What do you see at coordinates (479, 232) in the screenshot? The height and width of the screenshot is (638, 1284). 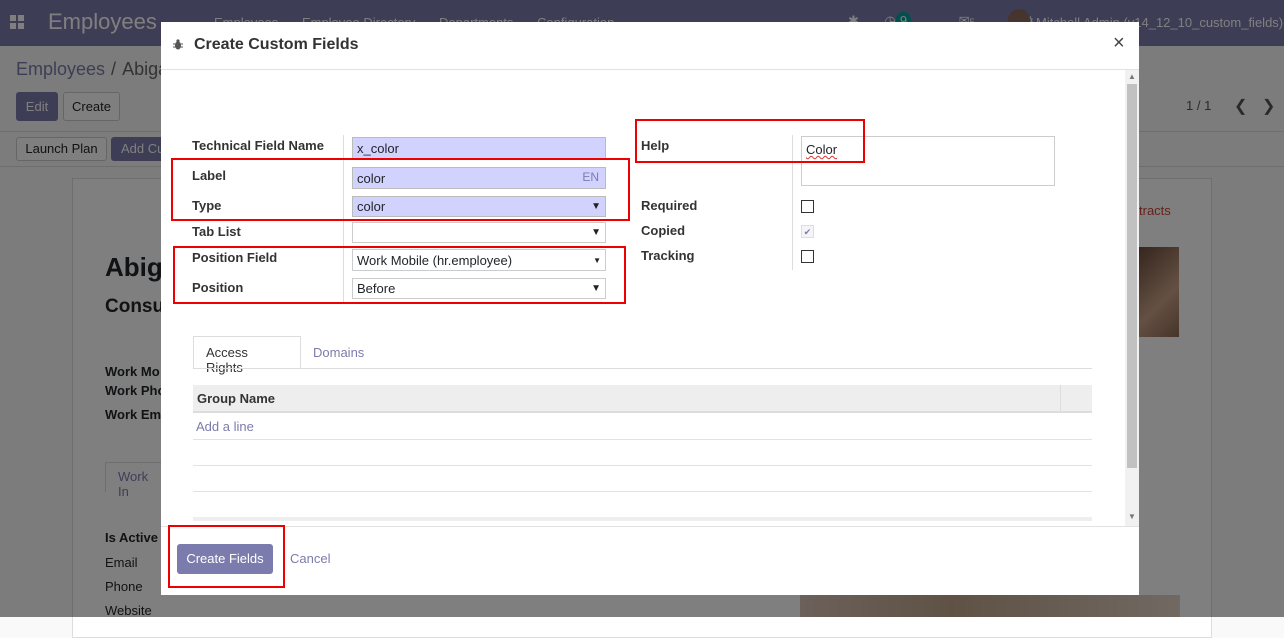 I see `tab-list-select: ▼` at bounding box center [479, 232].